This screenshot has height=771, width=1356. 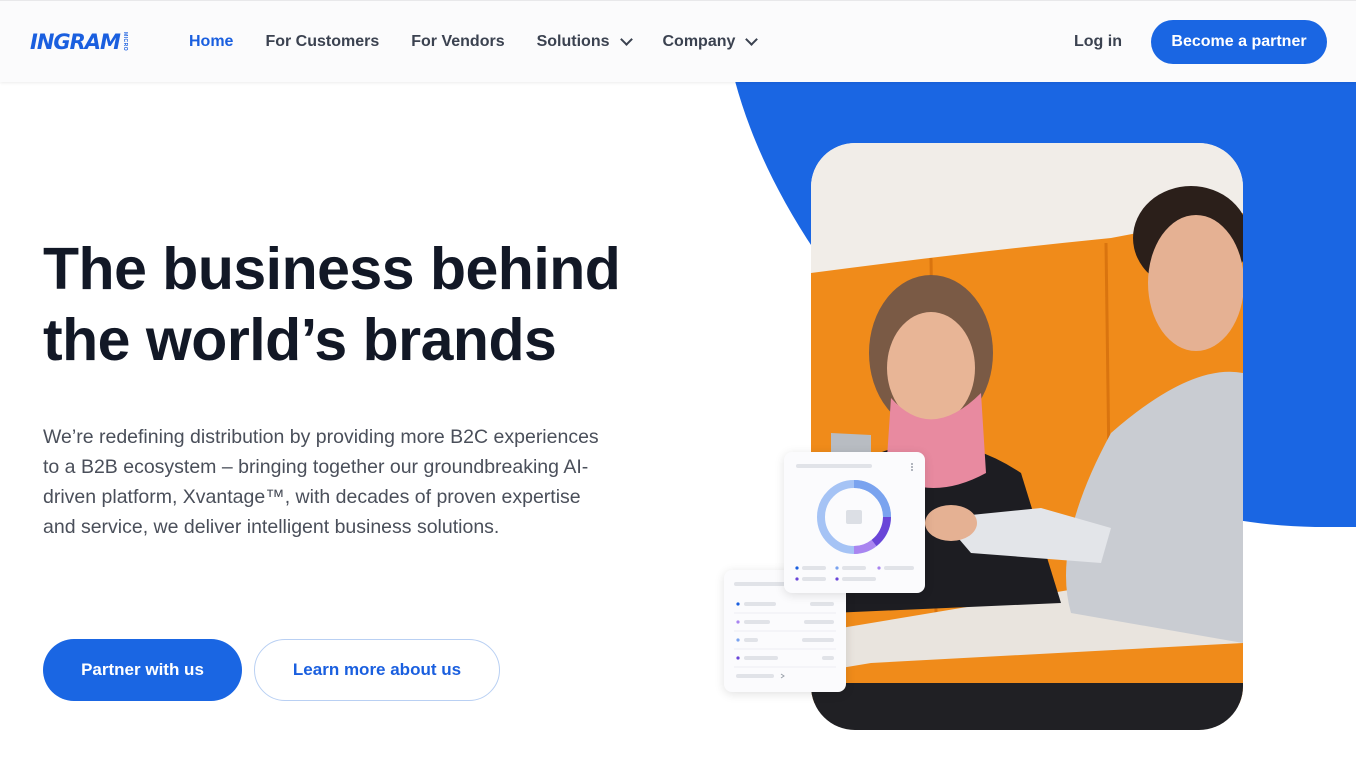 I want to click on ingram-micro-logo: INGRAM MICRO, so click(x=79, y=42).